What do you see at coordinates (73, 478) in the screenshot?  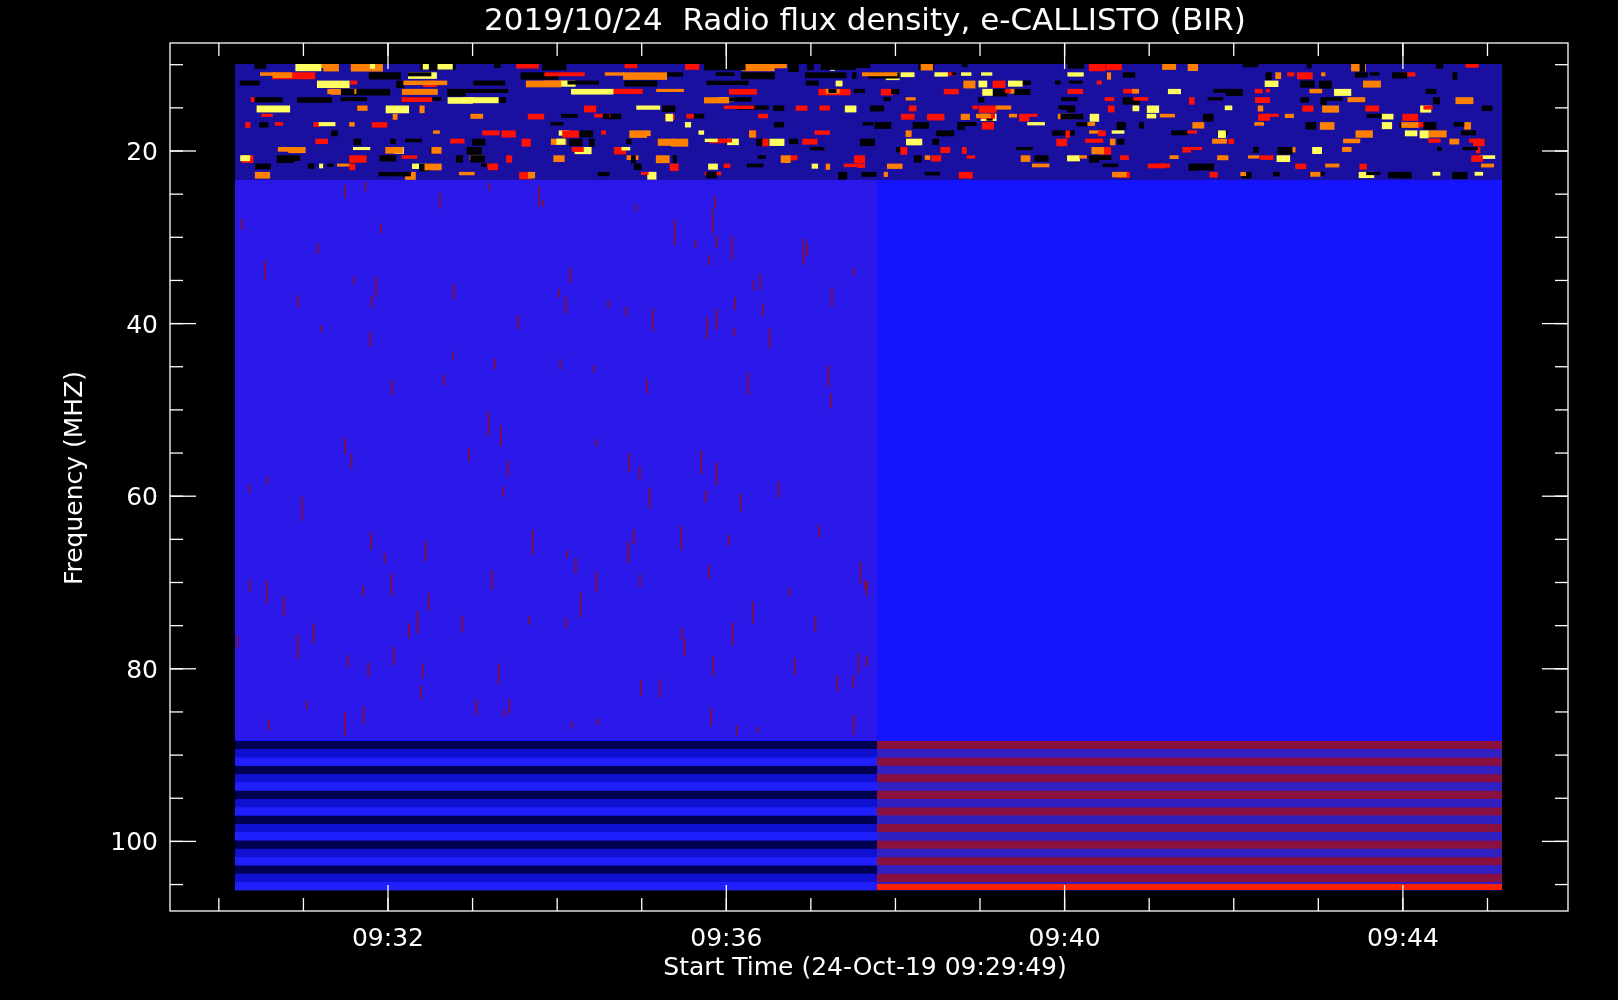 I see `axis-label: Frequency (MHZ)` at bounding box center [73, 478].